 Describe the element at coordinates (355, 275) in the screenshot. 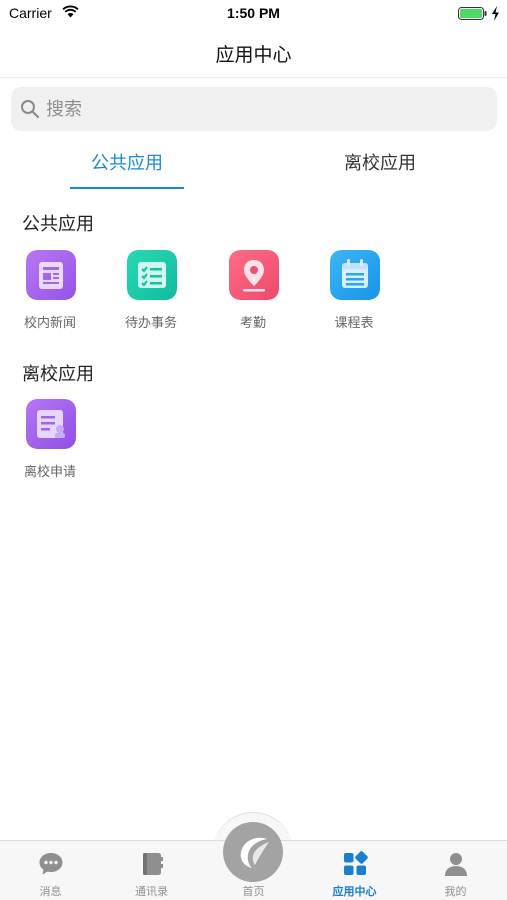

I see `calendar-icon` at that location.